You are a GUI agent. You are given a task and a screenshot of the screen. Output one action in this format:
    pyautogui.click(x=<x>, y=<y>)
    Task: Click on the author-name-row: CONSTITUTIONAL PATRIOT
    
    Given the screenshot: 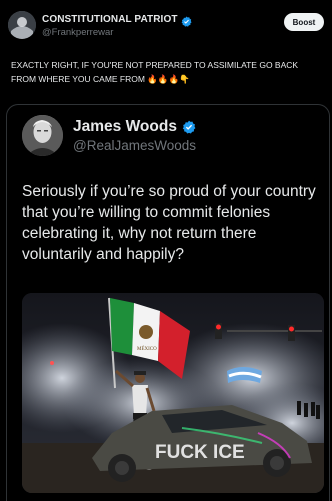 What is the action you would take?
    pyautogui.click(x=117, y=19)
    